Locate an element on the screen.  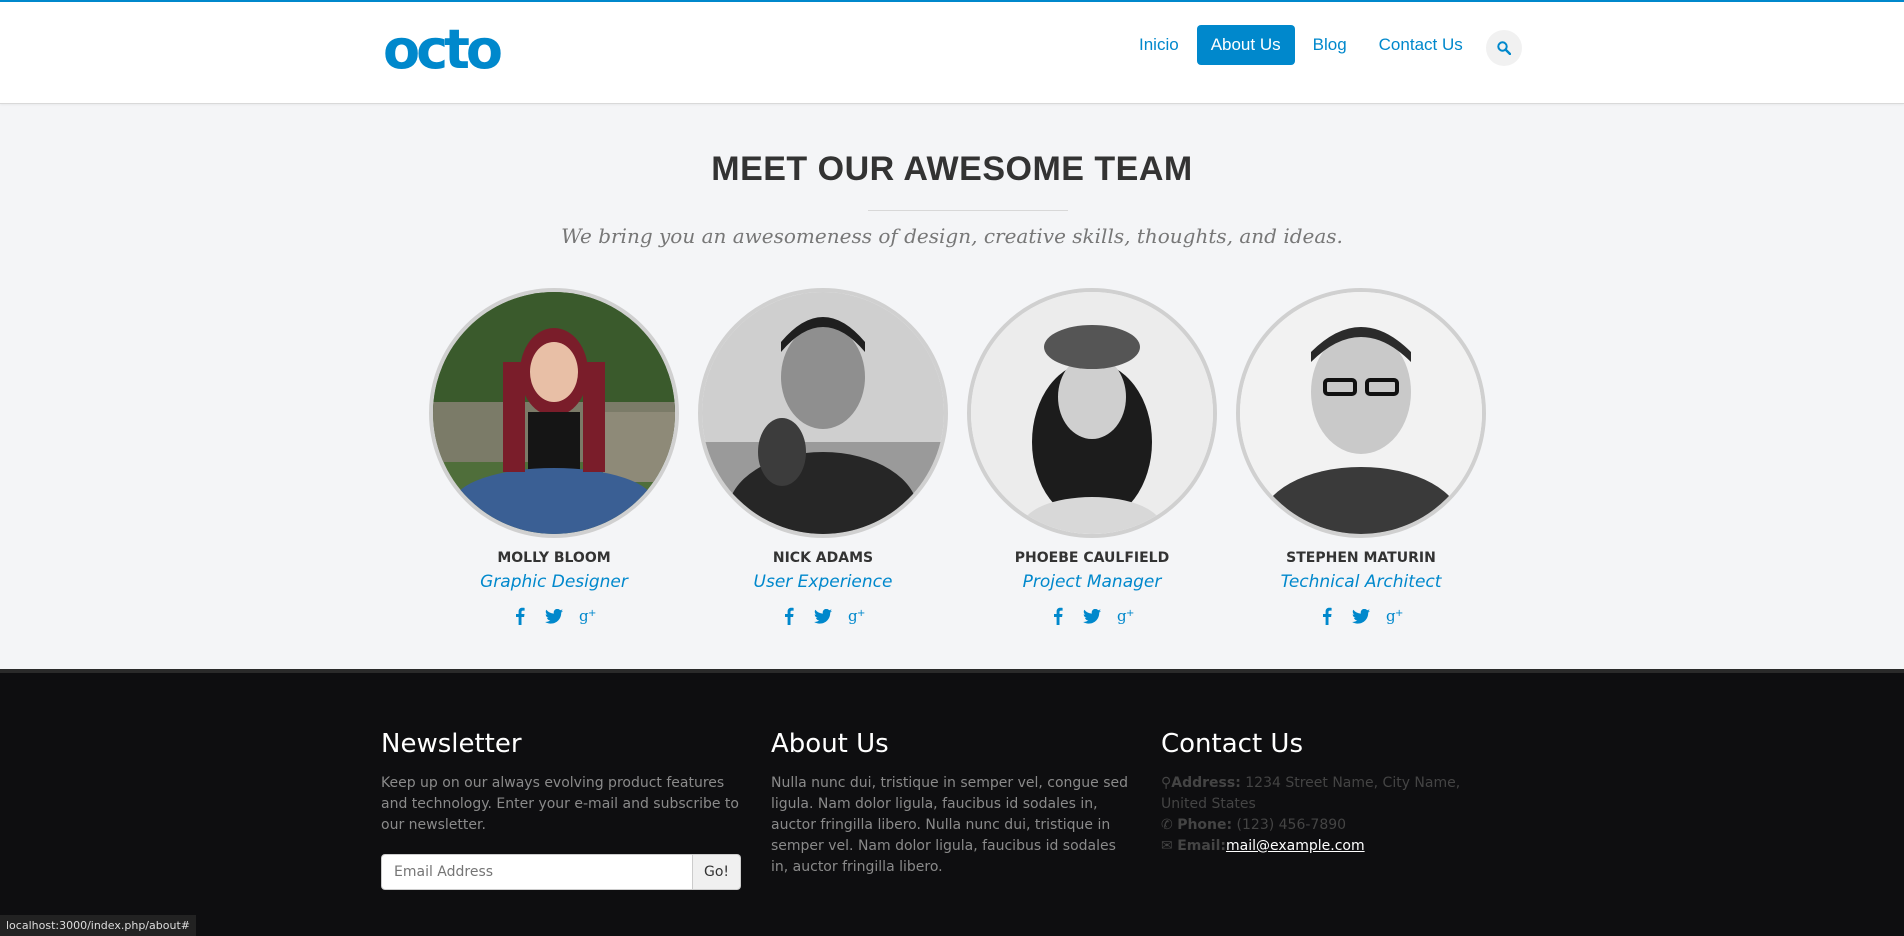
search-icon is located at coordinates (1504, 48).